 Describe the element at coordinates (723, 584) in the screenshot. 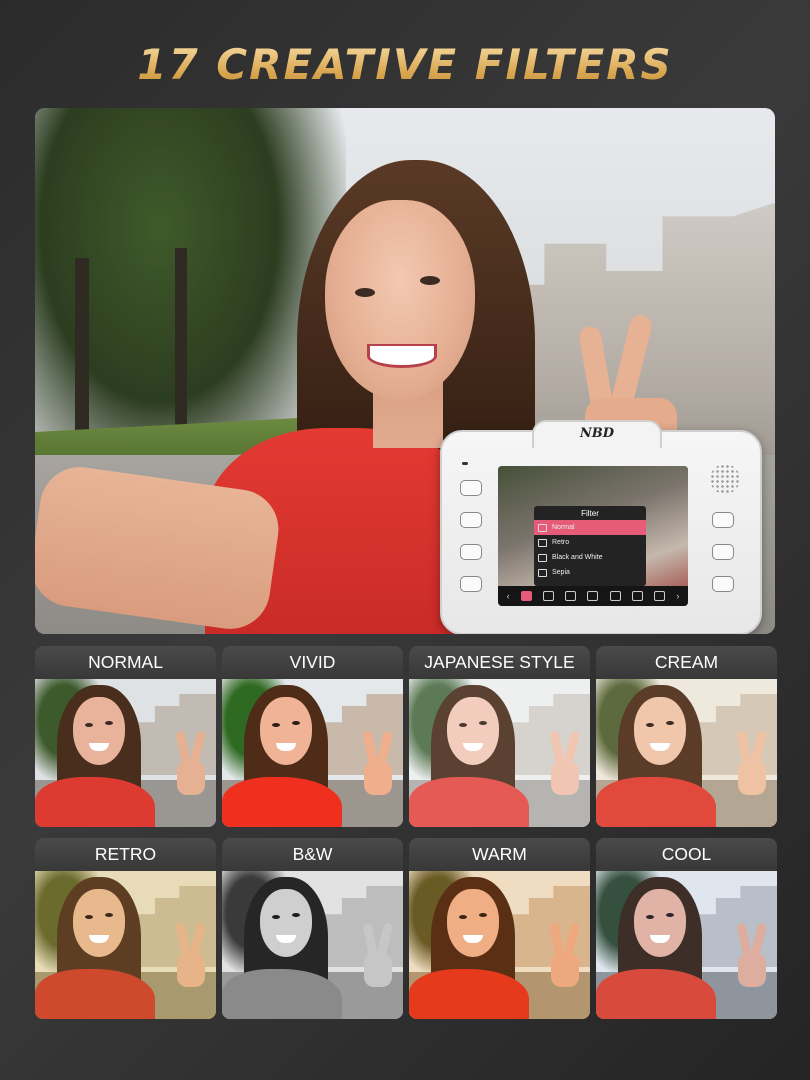

I see `down-button` at that location.